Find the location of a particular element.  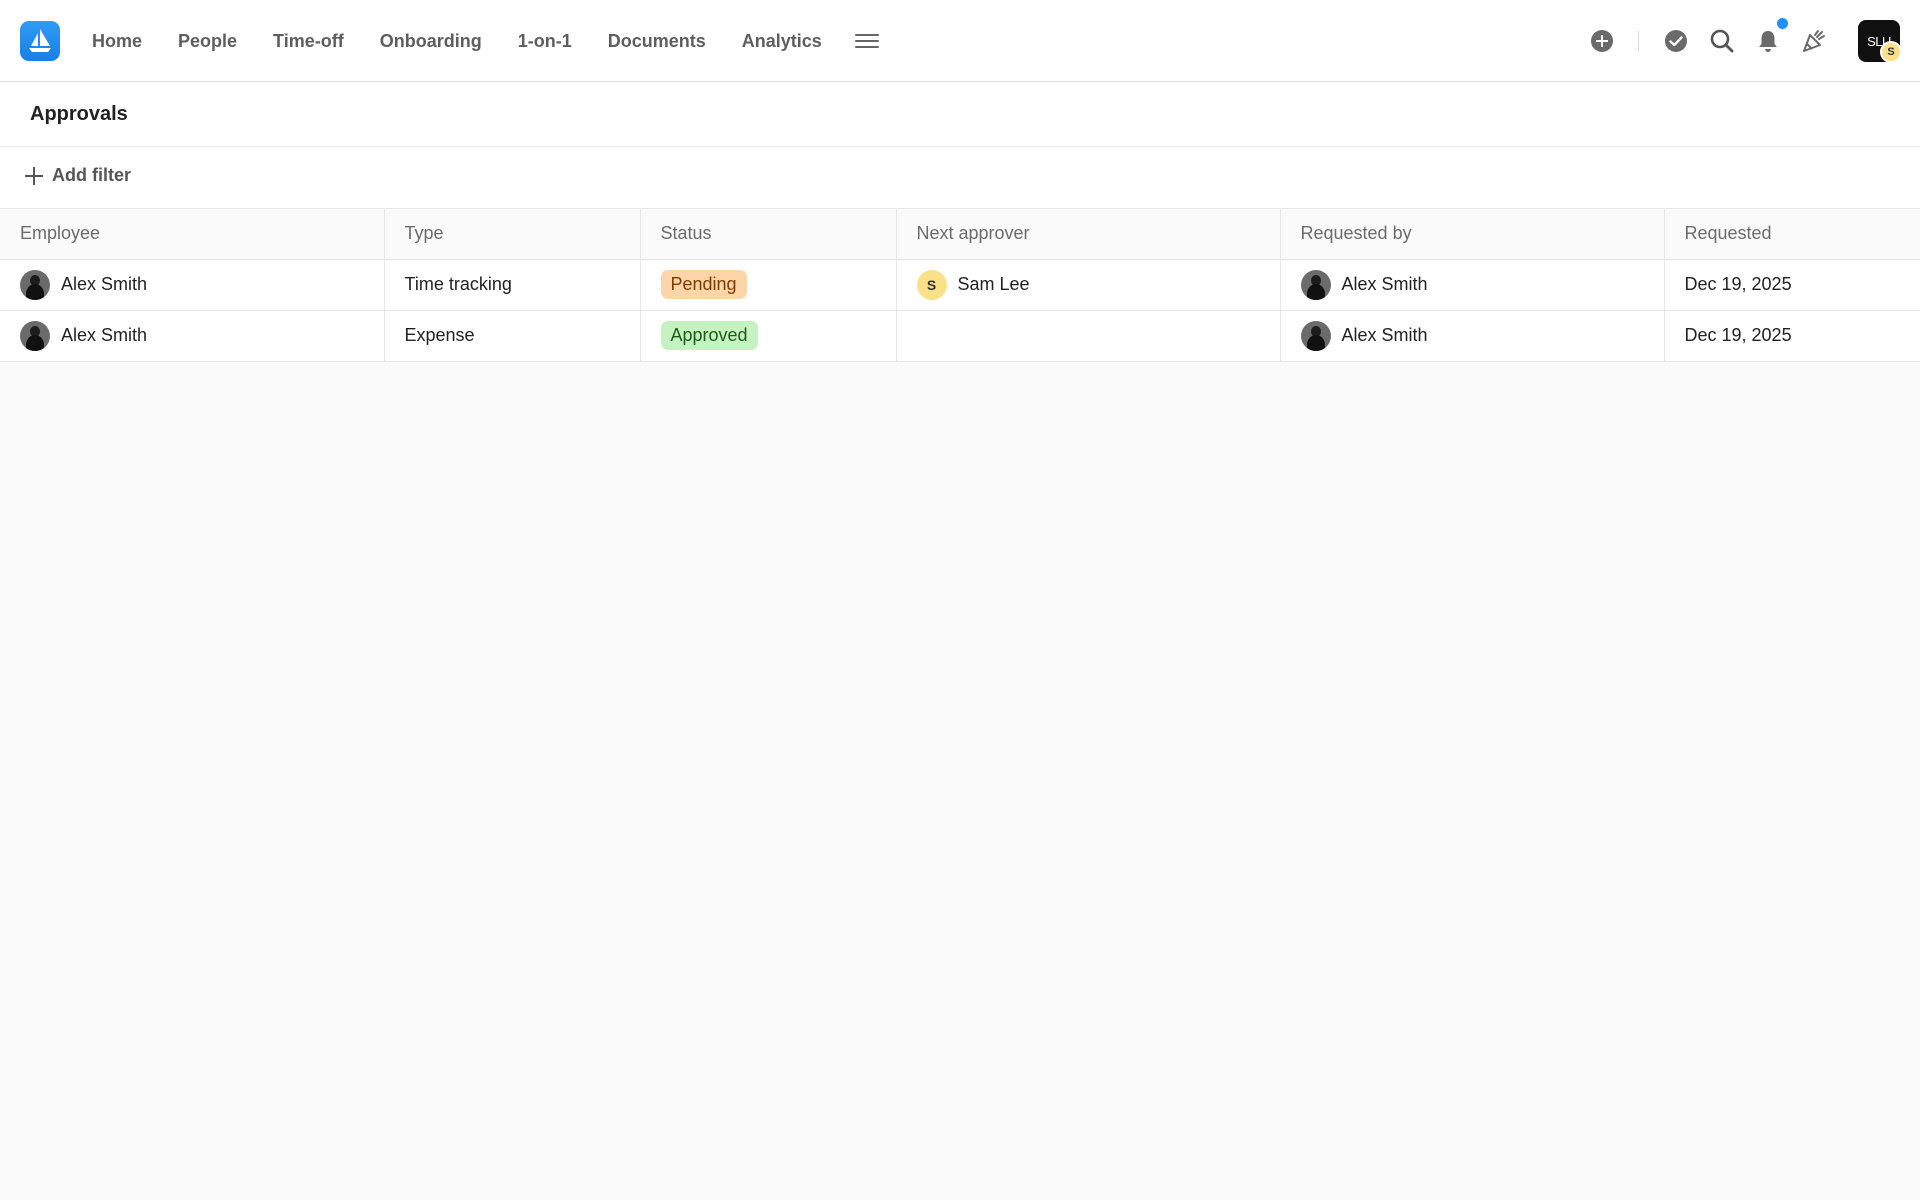

status-badge: Approved is located at coordinates (709, 335).